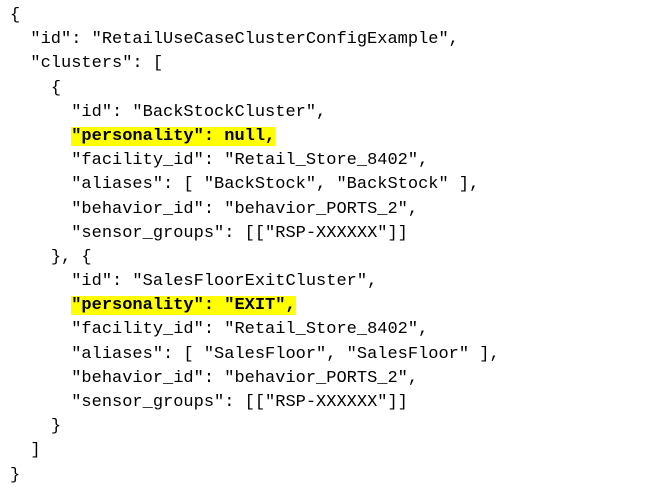  Describe the element at coordinates (183, 306) in the screenshot. I see `highlighted-text: "personality": "EXIT",` at that location.